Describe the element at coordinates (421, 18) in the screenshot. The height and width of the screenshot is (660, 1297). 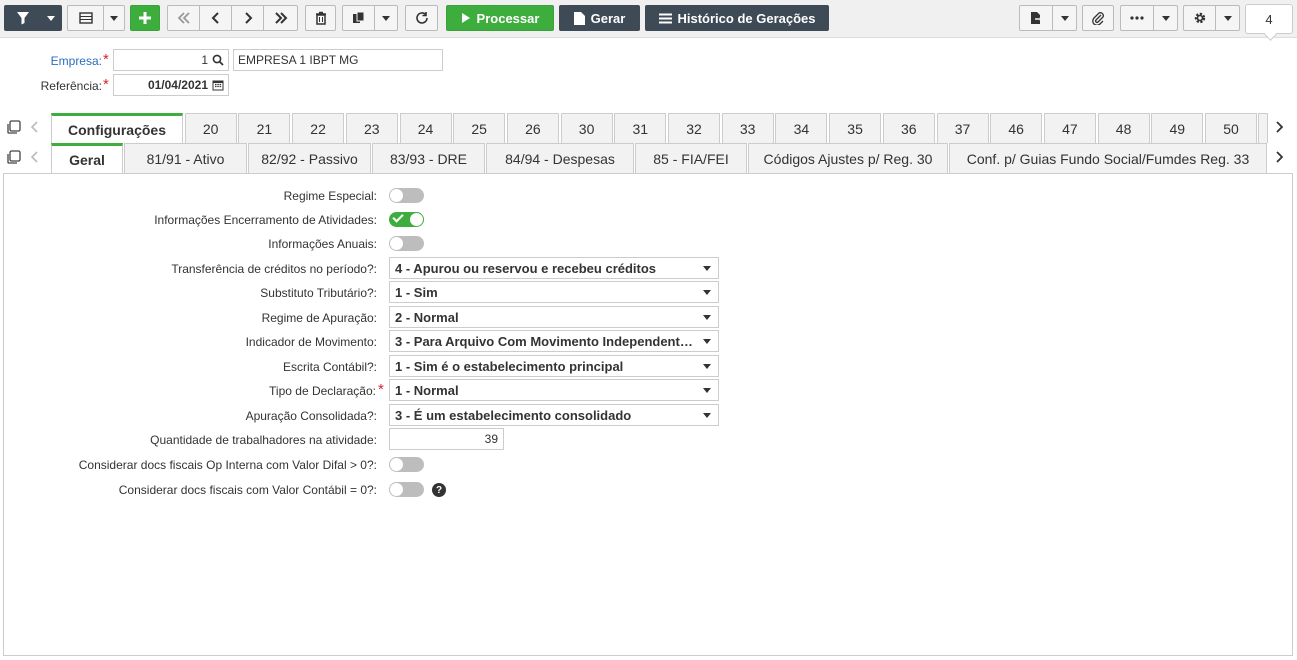
I see `refresh-button` at that location.